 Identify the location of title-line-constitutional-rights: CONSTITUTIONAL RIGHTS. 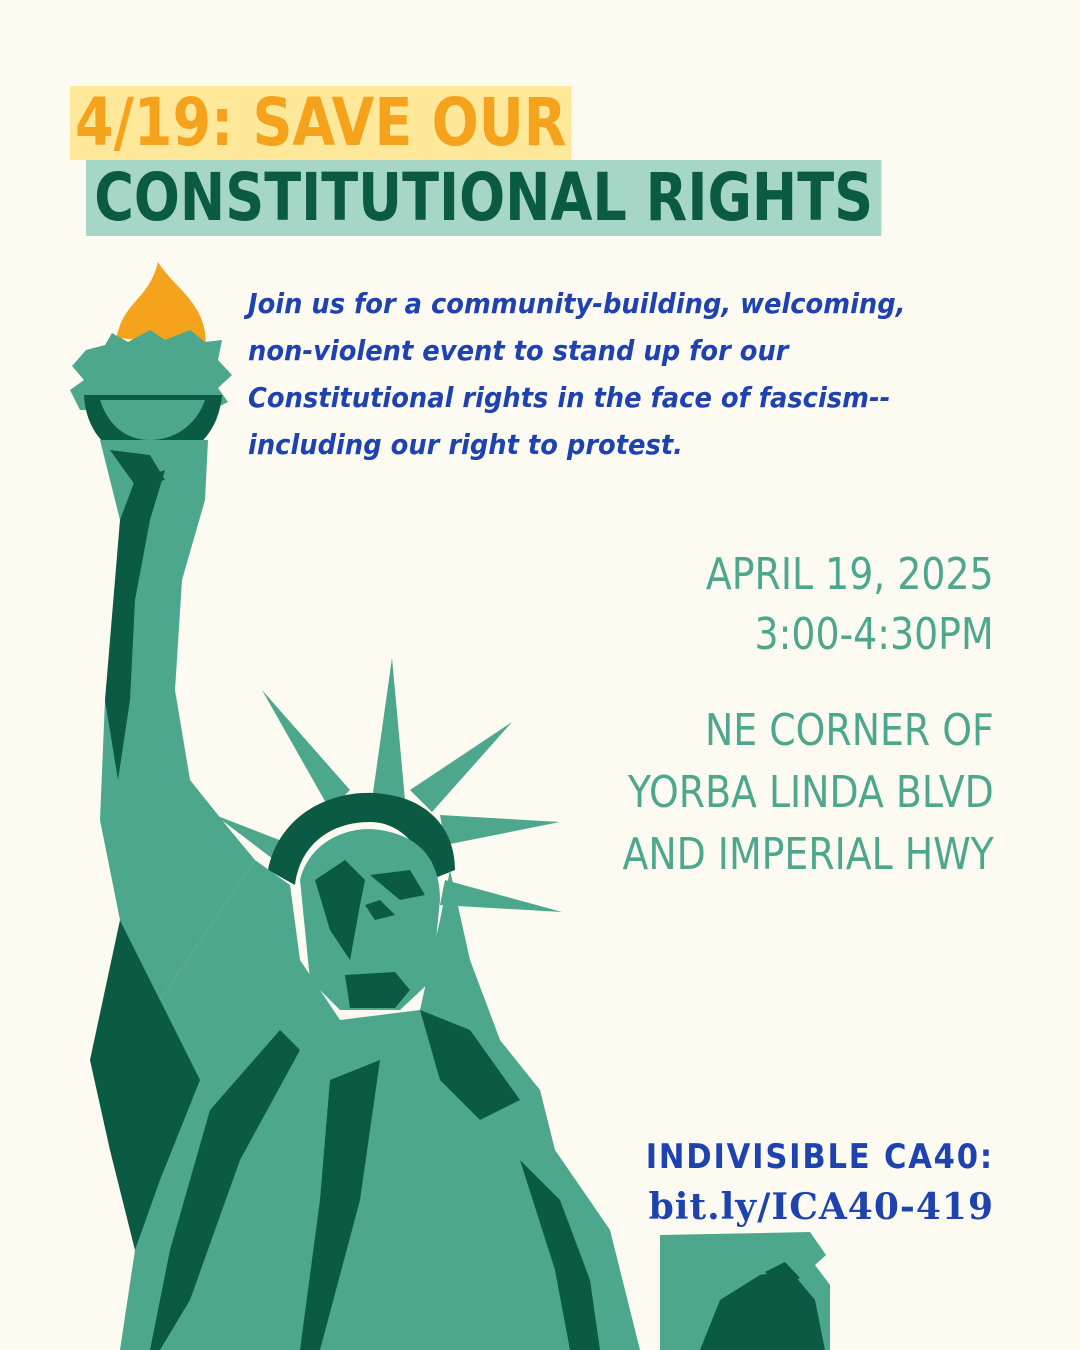
(484, 198).